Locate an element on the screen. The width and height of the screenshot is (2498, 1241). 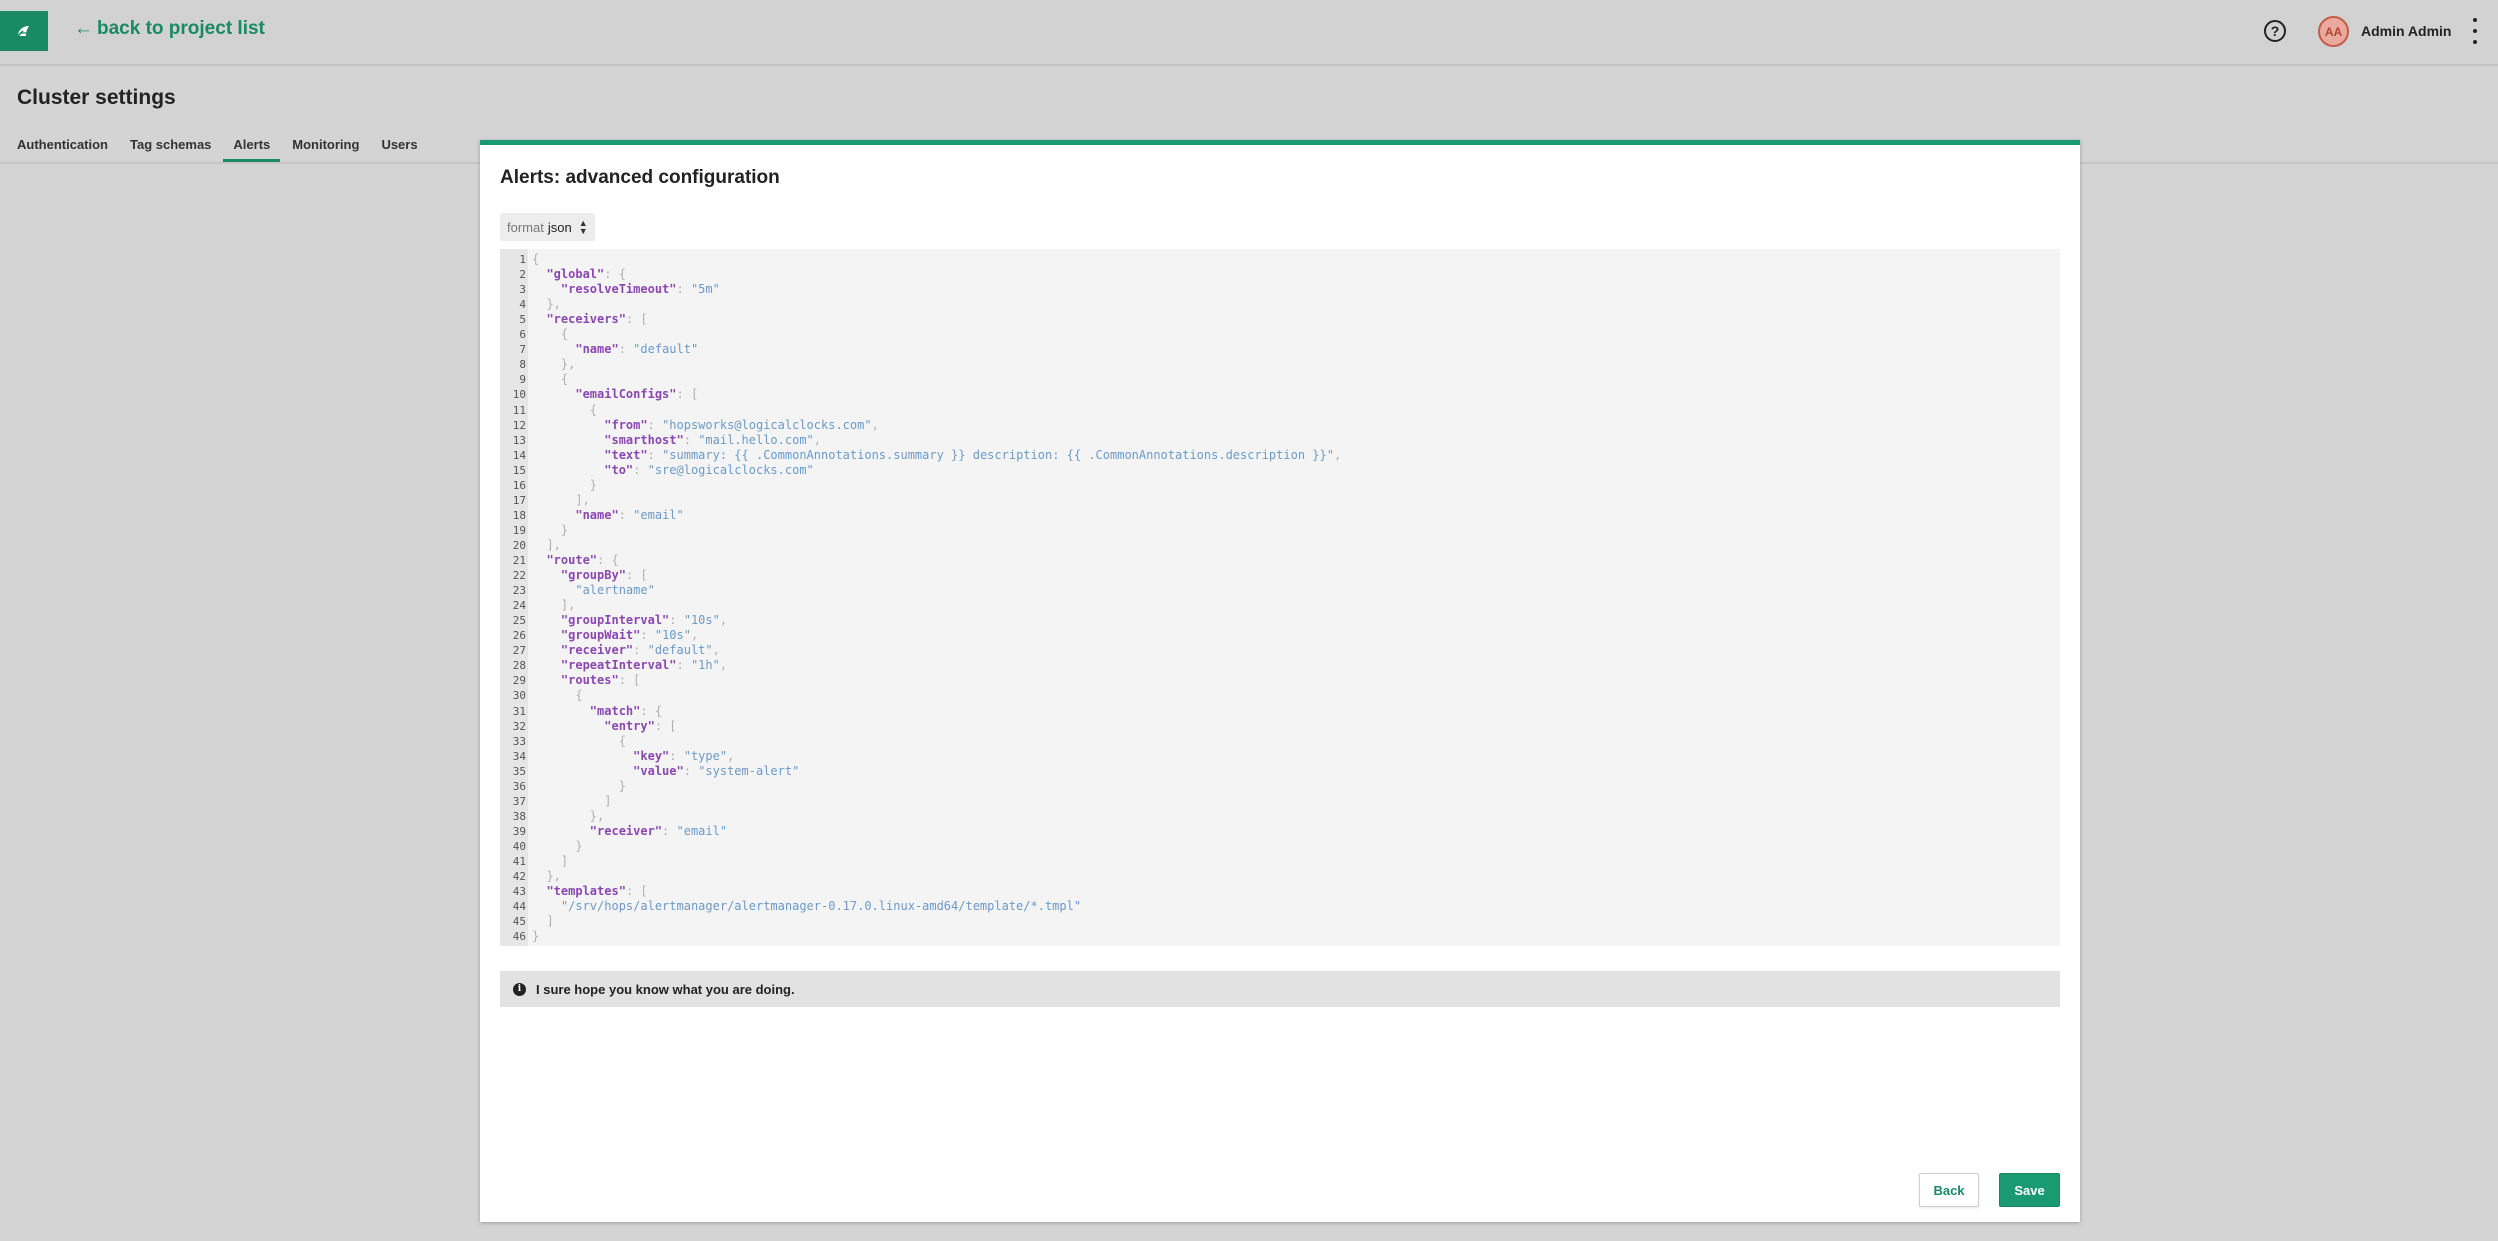
line-number: 41 is located at coordinates (519, 861).